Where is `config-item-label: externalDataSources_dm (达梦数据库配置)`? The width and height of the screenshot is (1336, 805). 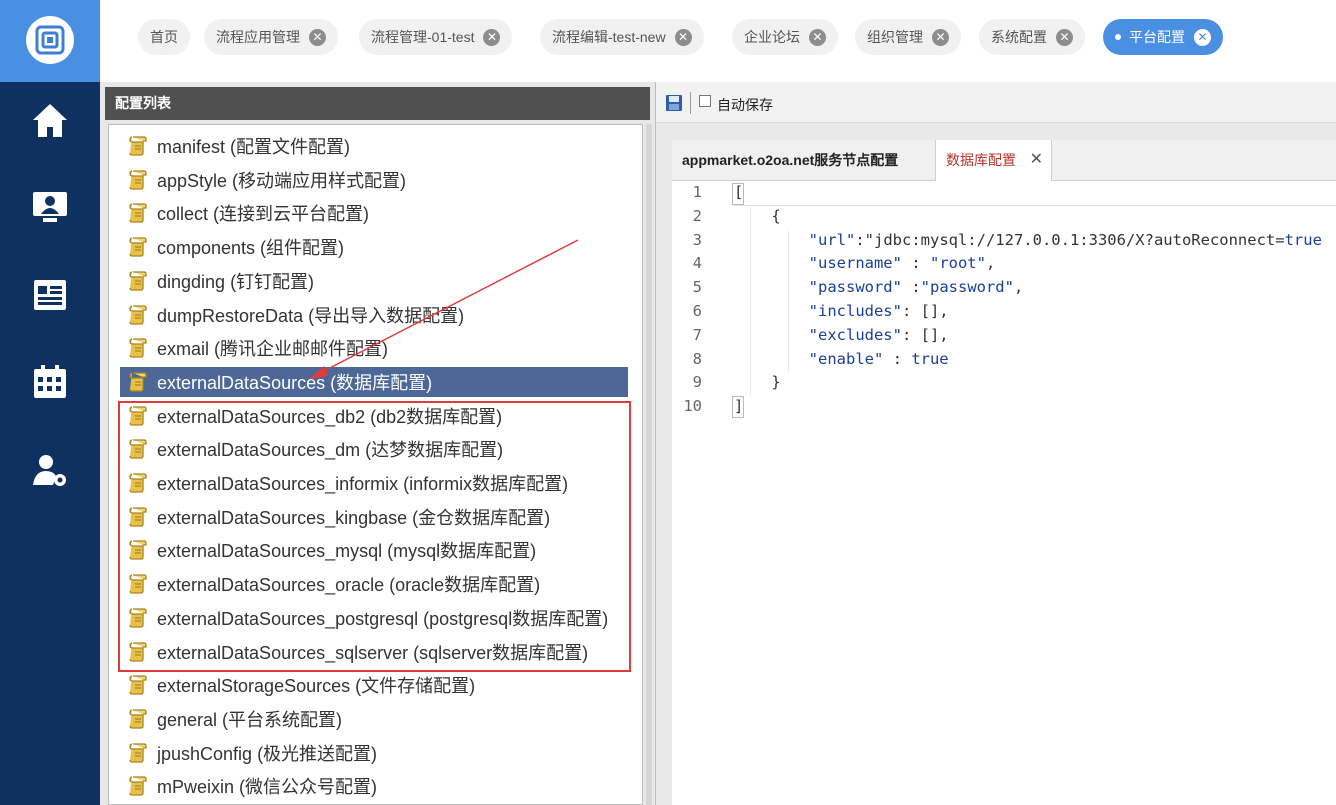
config-item-label: externalDataSources_dm (达梦数据库配置) is located at coordinates (330, 450).